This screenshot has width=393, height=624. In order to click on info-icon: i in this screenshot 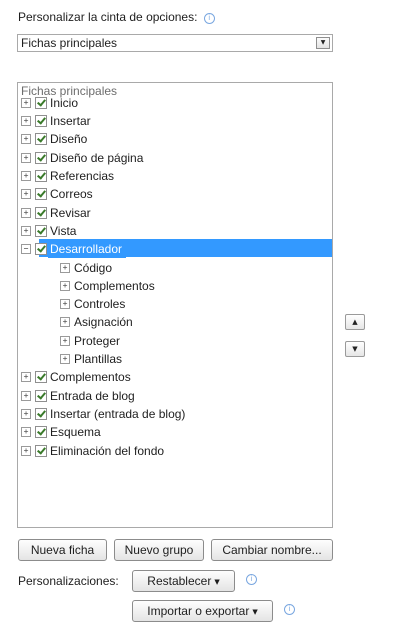, I will do `click(209, 18)`.